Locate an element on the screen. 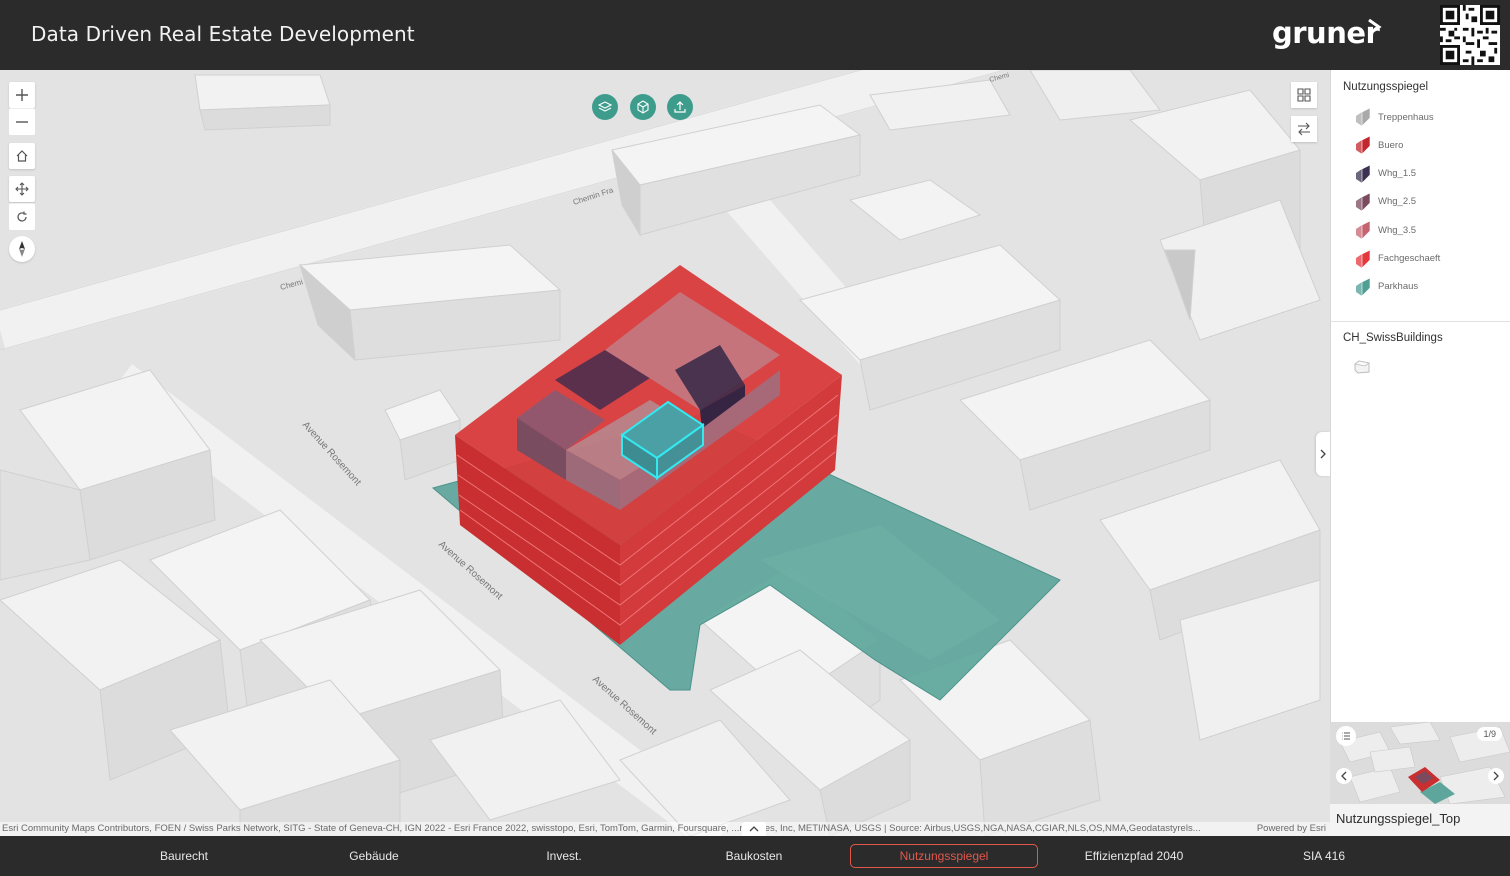 The width and height of the screenshot is (1510, 876). basemap-icon is located at coordinates (643, 107).